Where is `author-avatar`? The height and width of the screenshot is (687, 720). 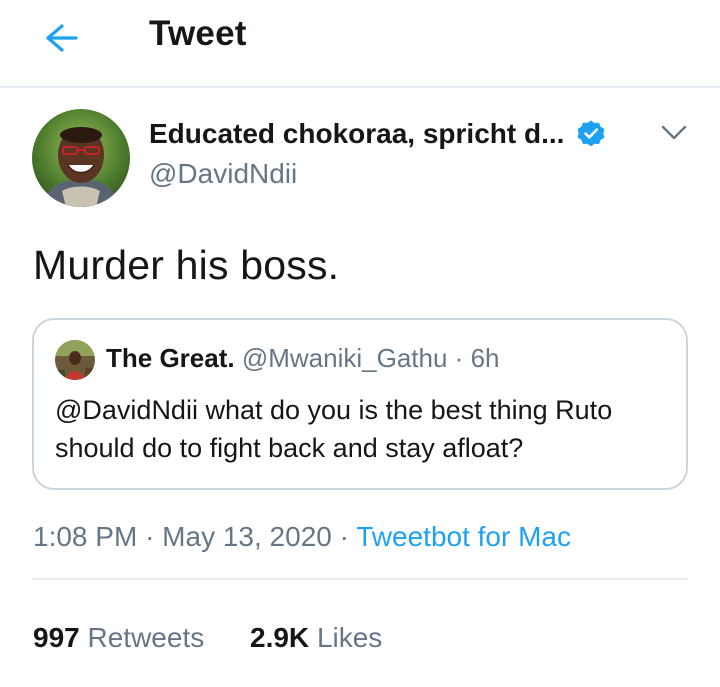
author-avatar is located at coordinates (81, 158).